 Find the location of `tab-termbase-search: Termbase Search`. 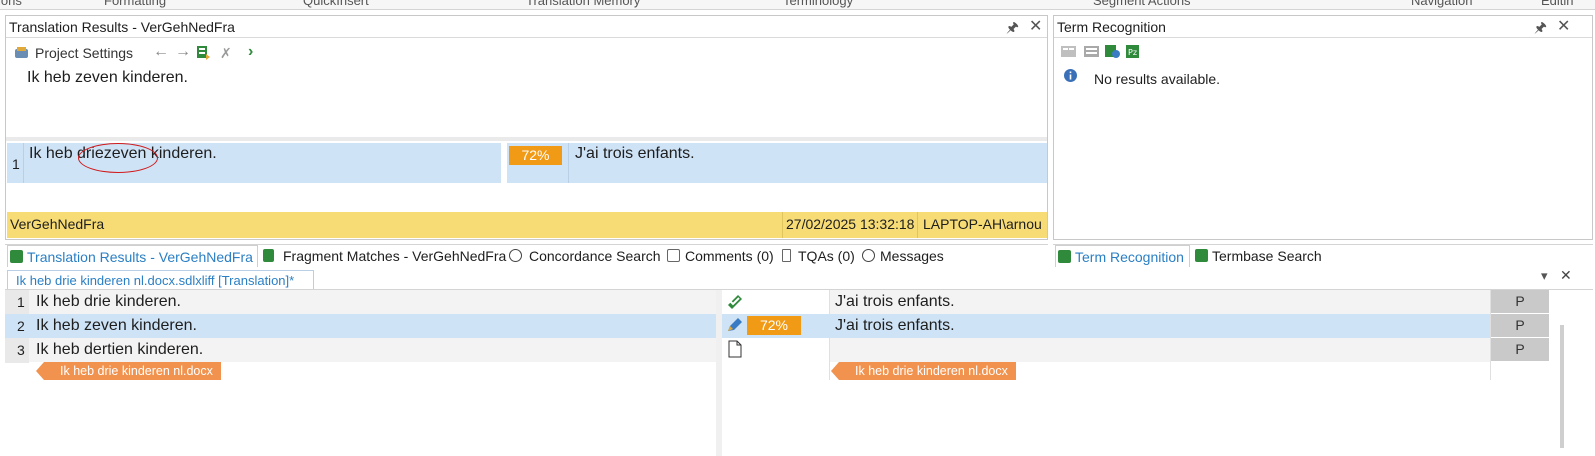

tab-termbase-search: Termbase Search is located at coordinates (1263, 256).